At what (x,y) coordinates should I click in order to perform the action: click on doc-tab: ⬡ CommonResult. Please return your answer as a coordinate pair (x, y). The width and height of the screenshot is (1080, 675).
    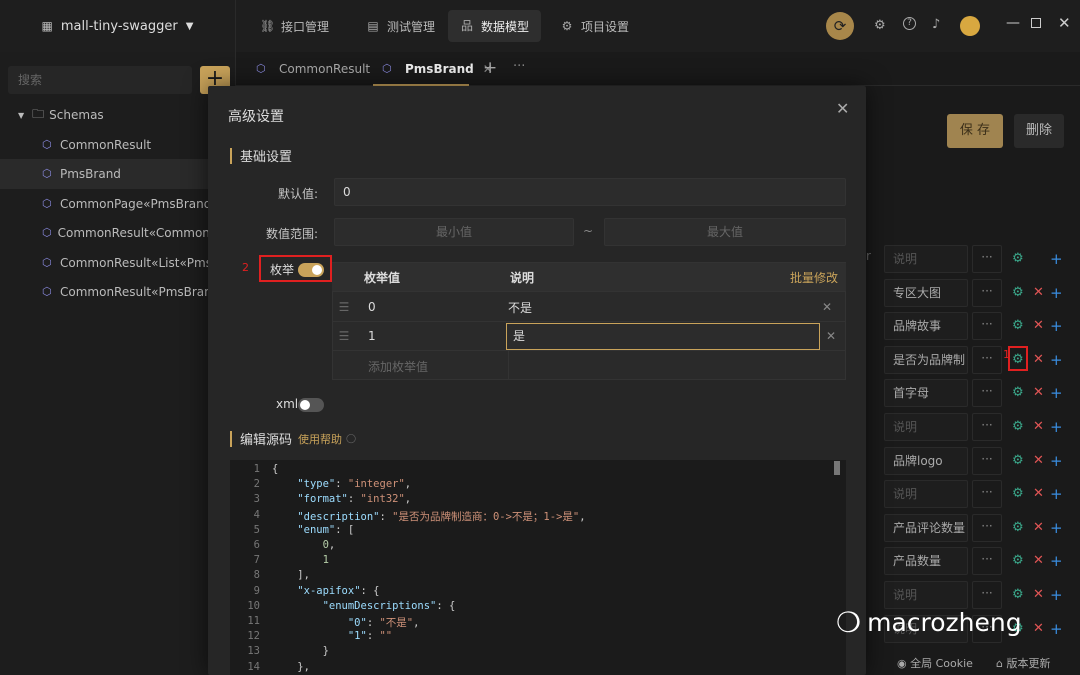
    Looking at the image, I should click on (313, 69).